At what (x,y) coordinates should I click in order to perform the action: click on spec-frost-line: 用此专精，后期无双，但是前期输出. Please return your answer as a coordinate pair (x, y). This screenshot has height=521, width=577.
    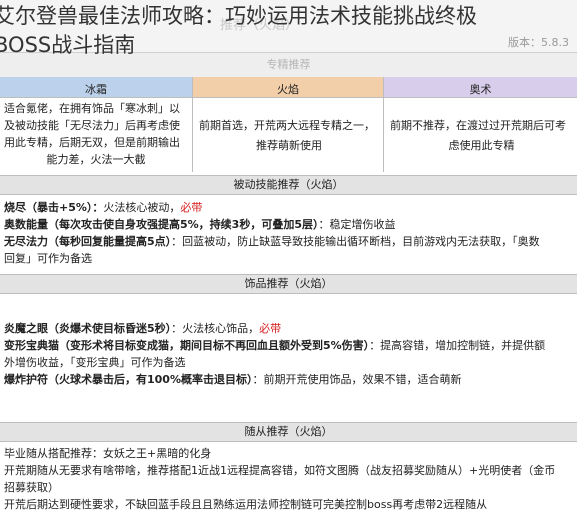
    Looking at the image, I should click on (92, 142).